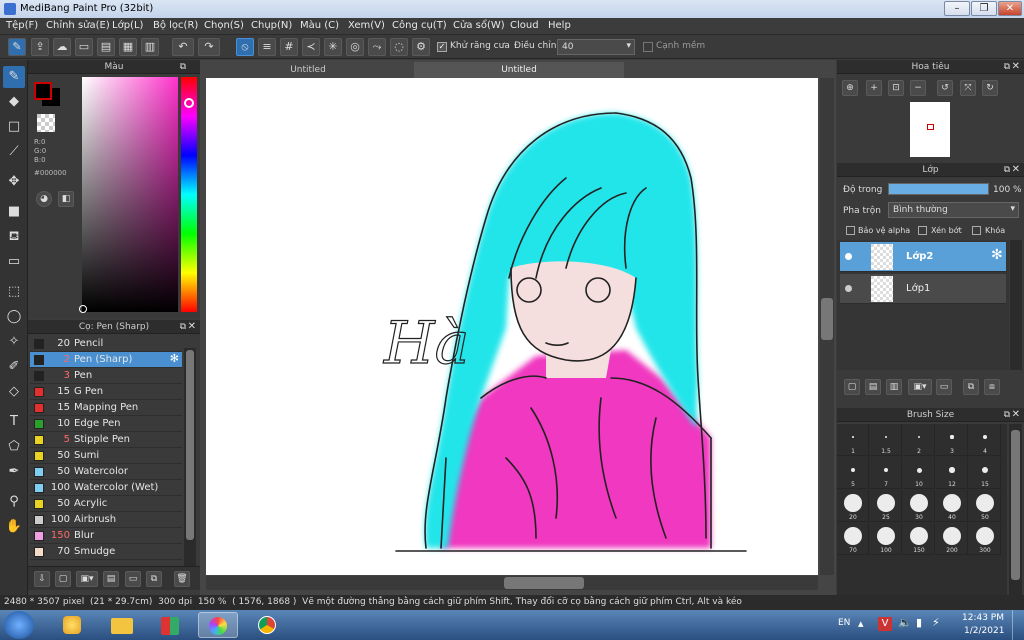  Describe the element at coordinates (14, 392) in the screenshot. I see `select-eraser-icon: ◇` at that location.